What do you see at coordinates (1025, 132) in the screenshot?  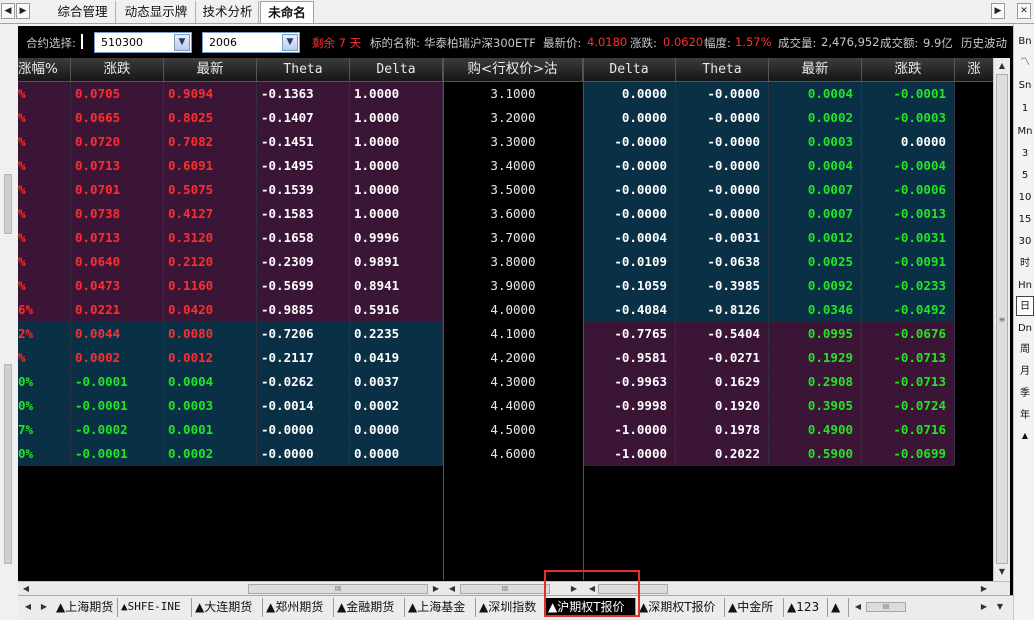 I see `period-mn-button: Mn` at bounding box center [1025, 132].